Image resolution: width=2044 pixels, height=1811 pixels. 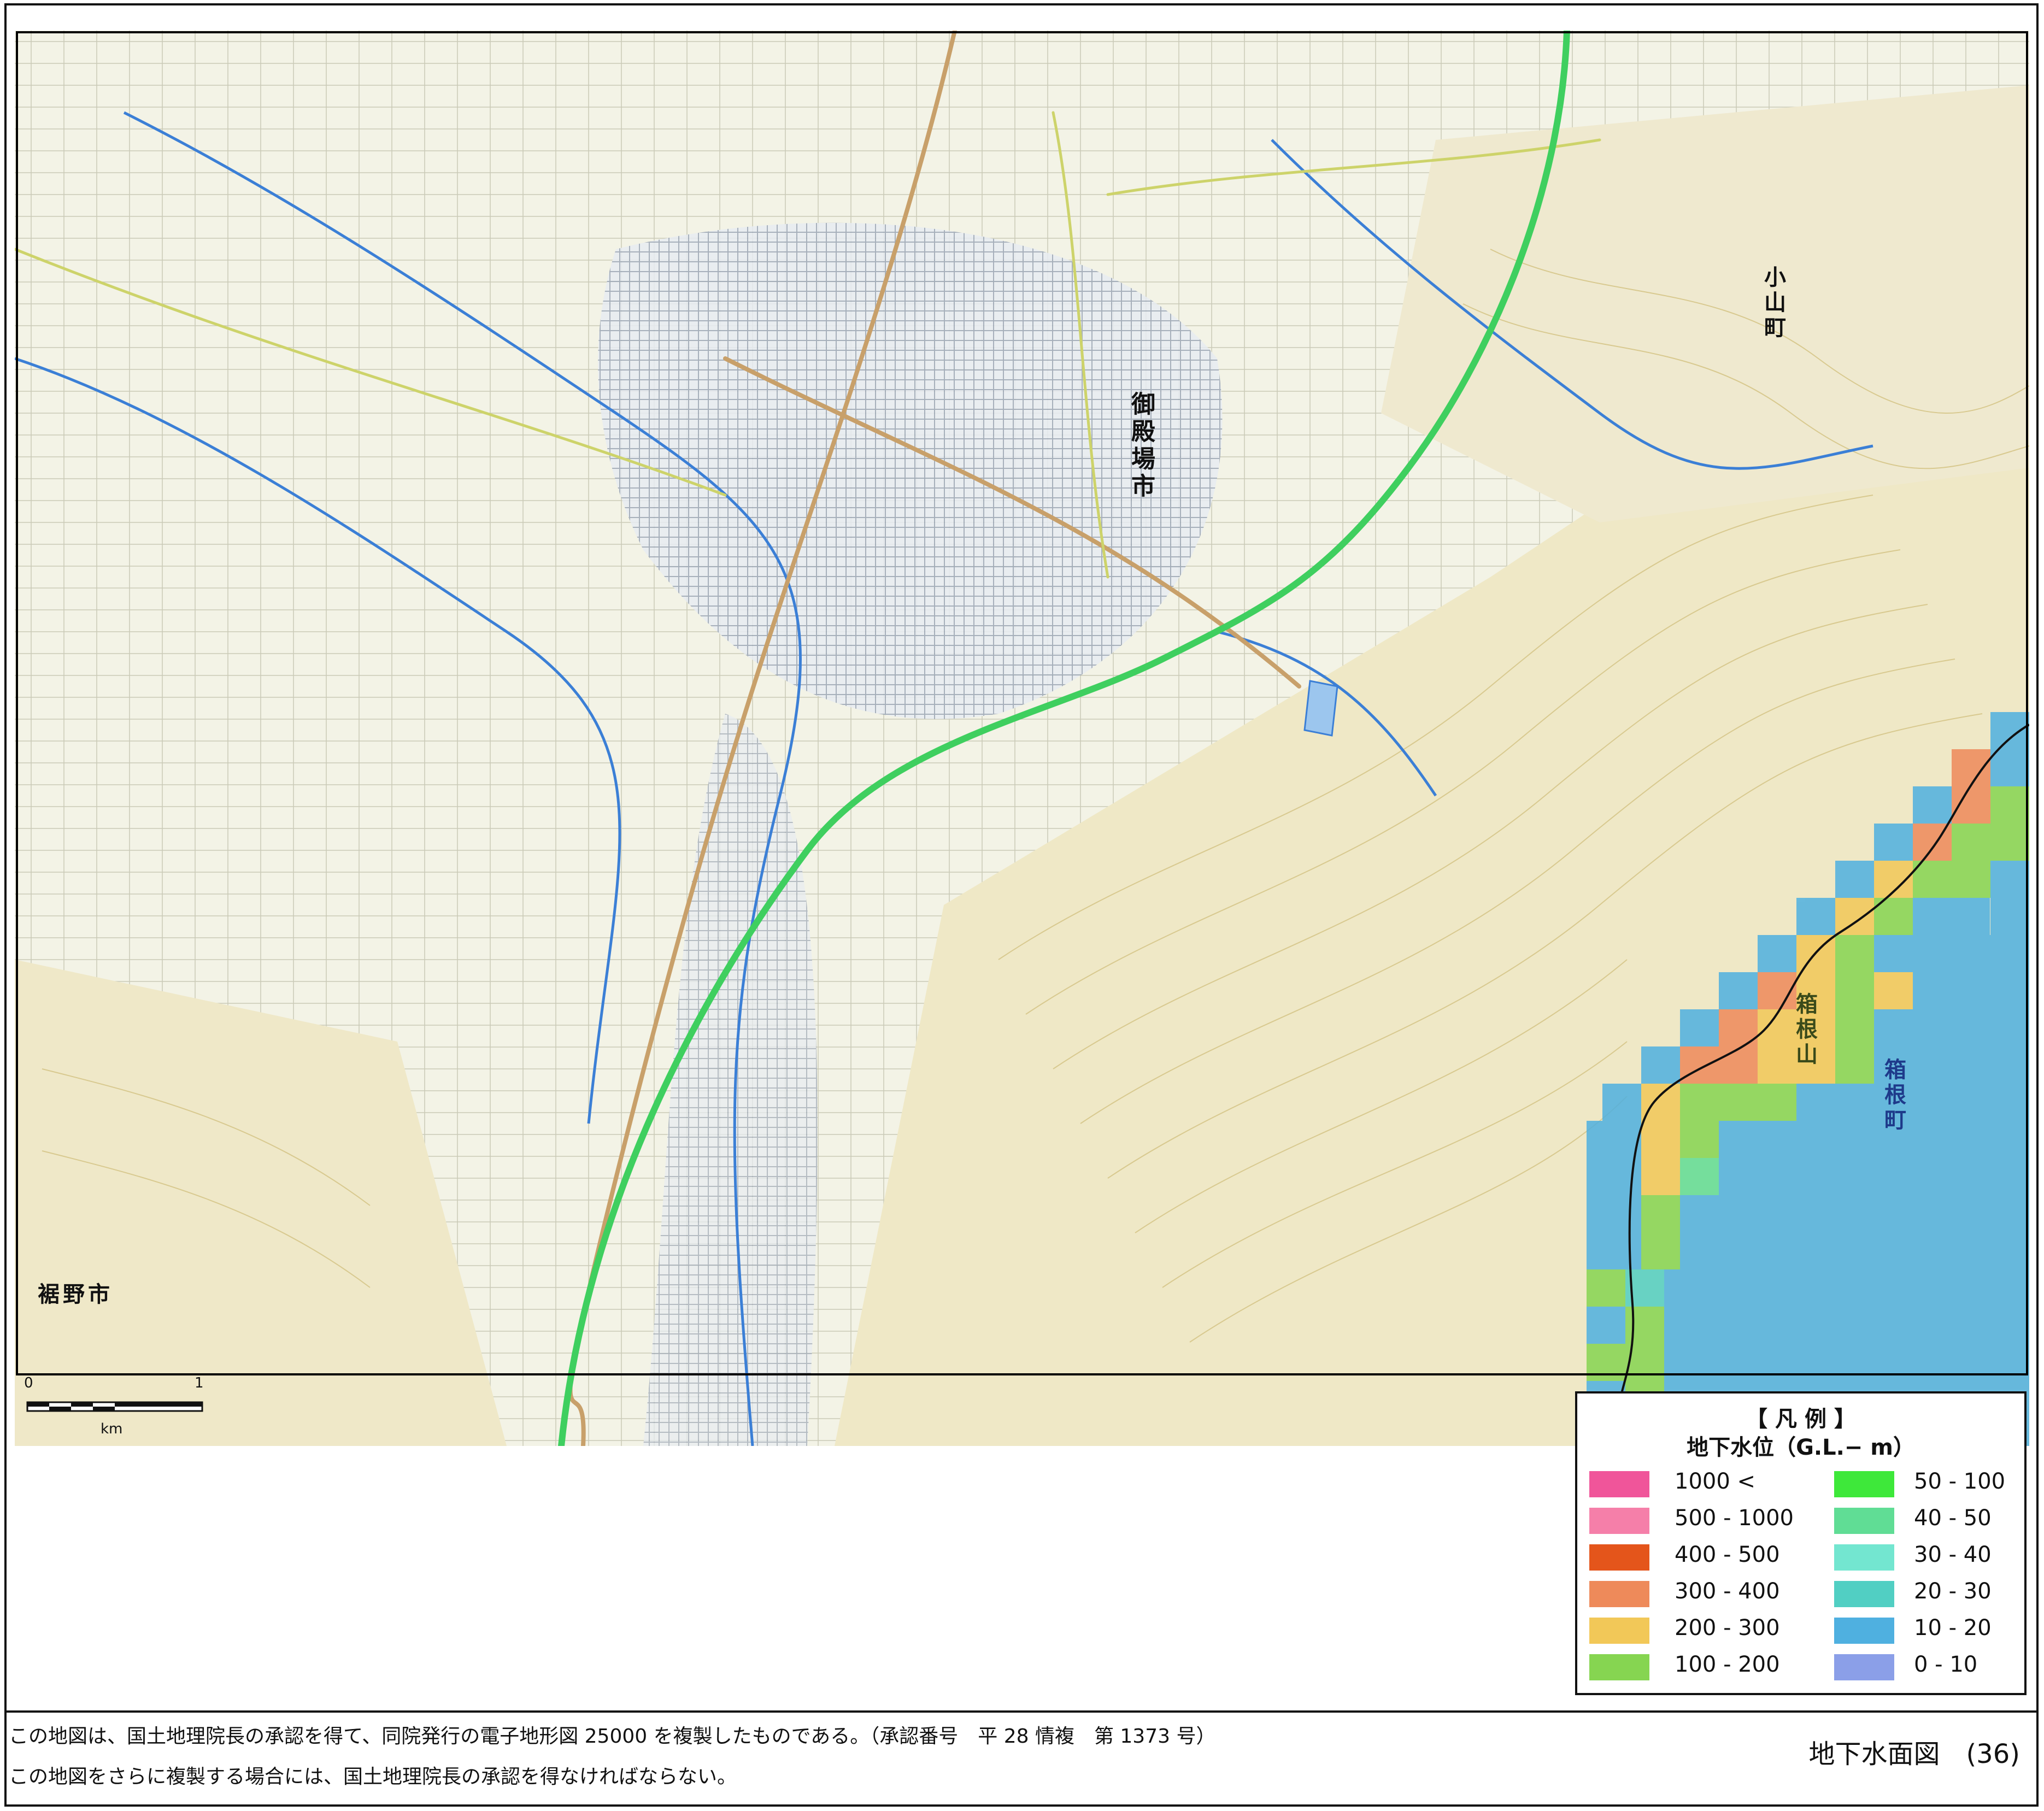 What do you see at coordinates (1960, 1481) in the screenshot?
I see `legend-label: 50 - 100` at bounding box center [1960, 1481].